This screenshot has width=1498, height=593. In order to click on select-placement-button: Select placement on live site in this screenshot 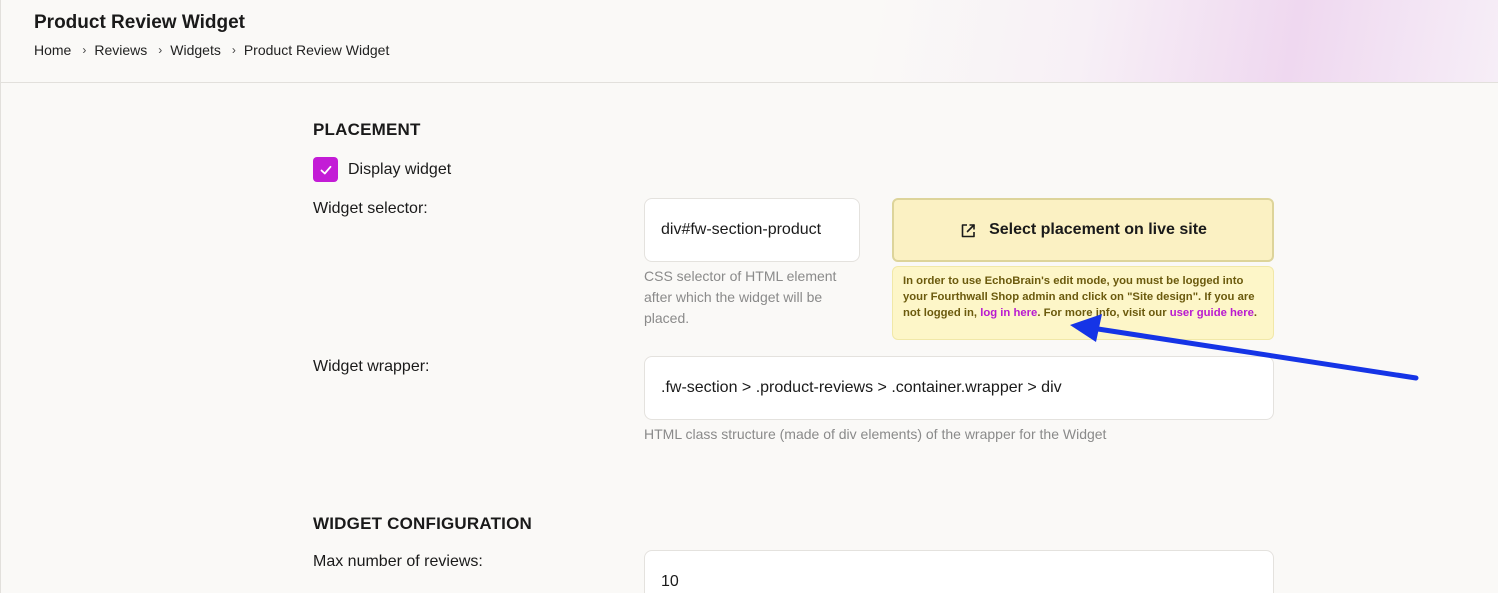, I will do `click(1083, 230)`.